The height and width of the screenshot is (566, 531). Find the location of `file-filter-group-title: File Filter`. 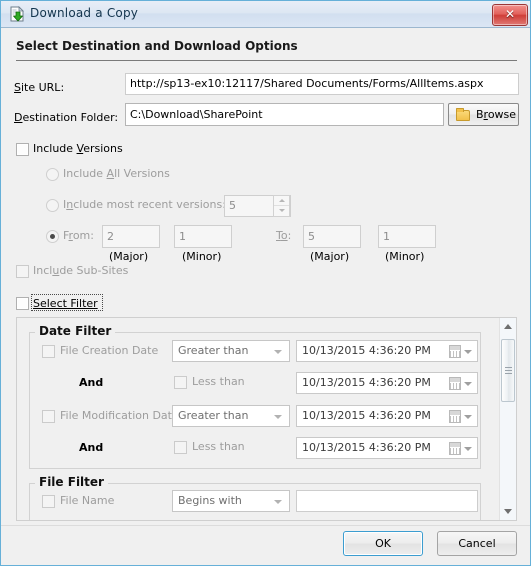

file-filter-group-title: File Filter is located at coordinates (71, 482).